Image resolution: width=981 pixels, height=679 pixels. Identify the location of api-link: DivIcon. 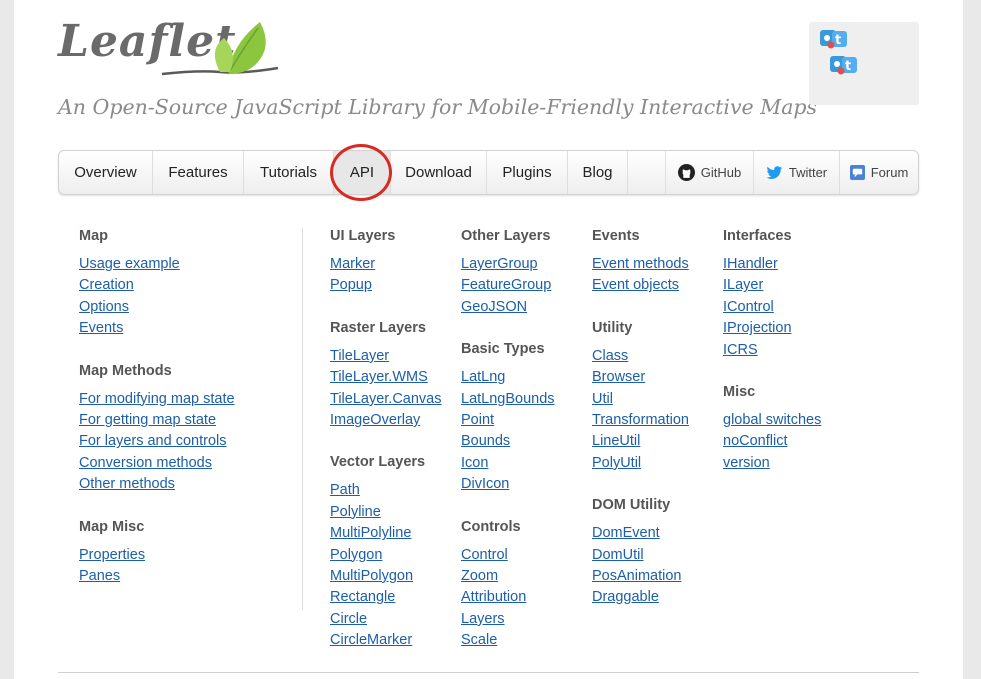
(485, 484).